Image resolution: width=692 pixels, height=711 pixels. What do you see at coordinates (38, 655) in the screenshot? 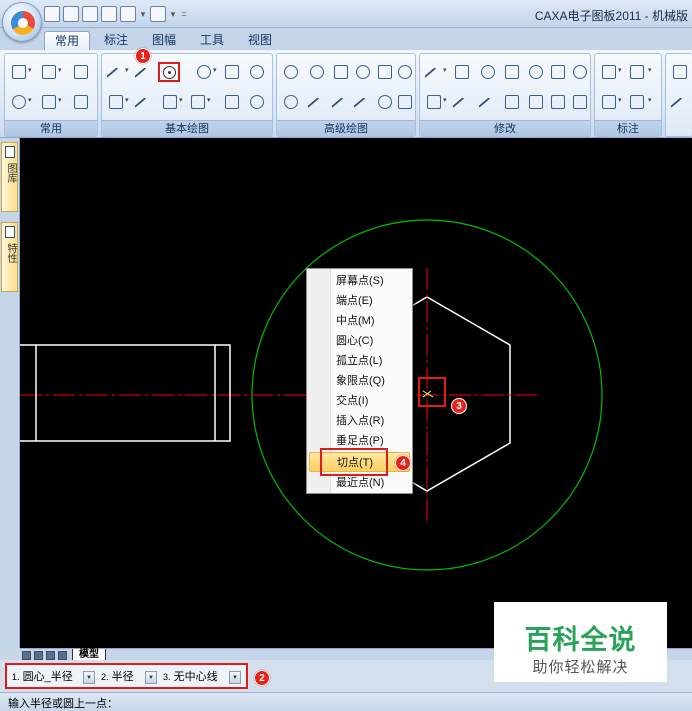
I see `prev-tab-icon` at bounding box center [38, 655].